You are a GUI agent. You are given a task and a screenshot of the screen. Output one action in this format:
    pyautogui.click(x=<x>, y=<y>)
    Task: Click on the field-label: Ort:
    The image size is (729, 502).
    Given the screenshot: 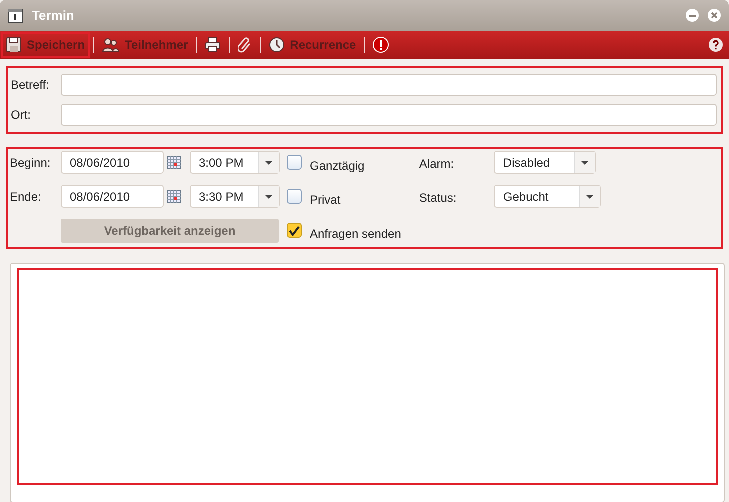 What is the action you would take?
    pyautogui.click(x=21, y=115)
    